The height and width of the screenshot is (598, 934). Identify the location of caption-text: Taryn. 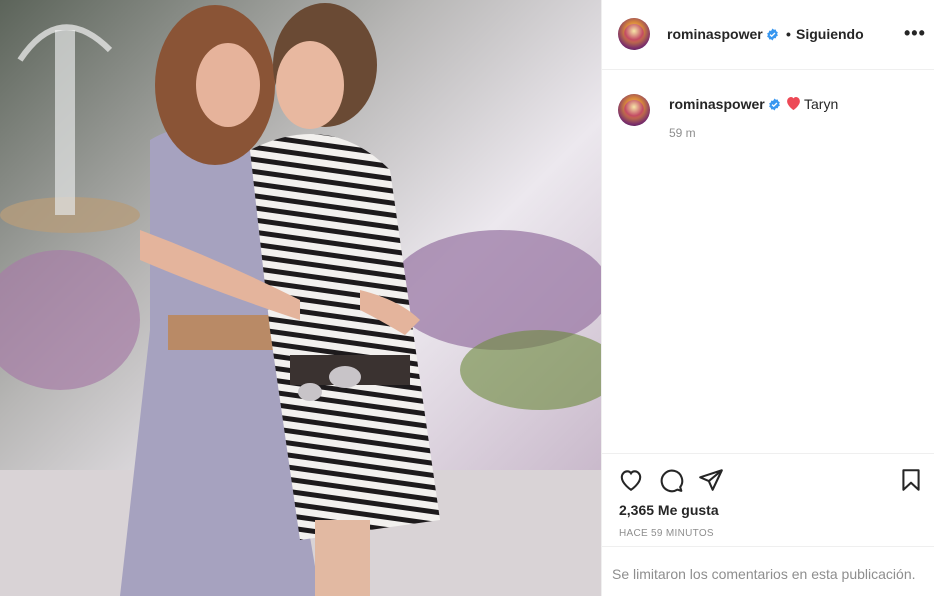
(821, 104).